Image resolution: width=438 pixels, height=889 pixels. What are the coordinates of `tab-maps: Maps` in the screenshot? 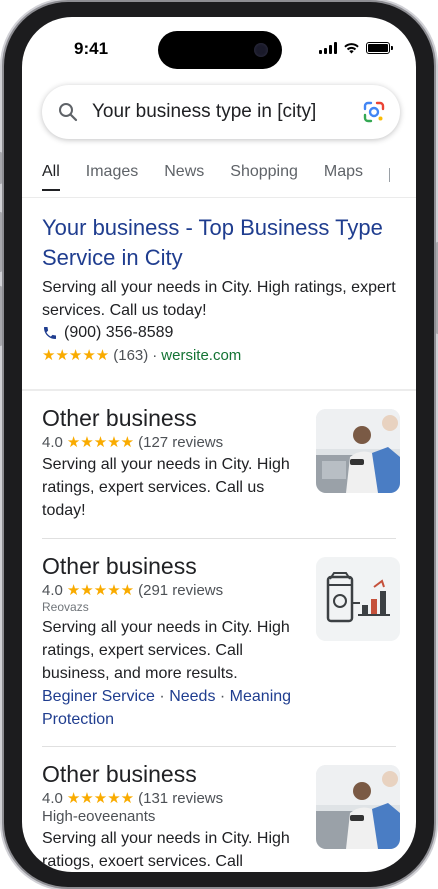 It's located at (343, 181).